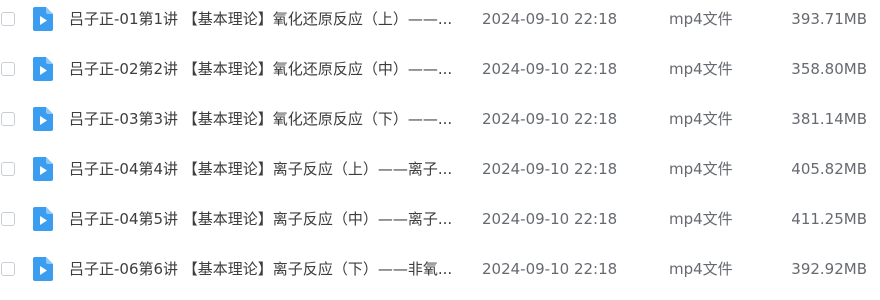 Image resolution: width=880 pixels, height=300 pixels. Describe the element at coordinates (829, 219) in the screenshot. I see `file-size: 411.25MB` at that location.